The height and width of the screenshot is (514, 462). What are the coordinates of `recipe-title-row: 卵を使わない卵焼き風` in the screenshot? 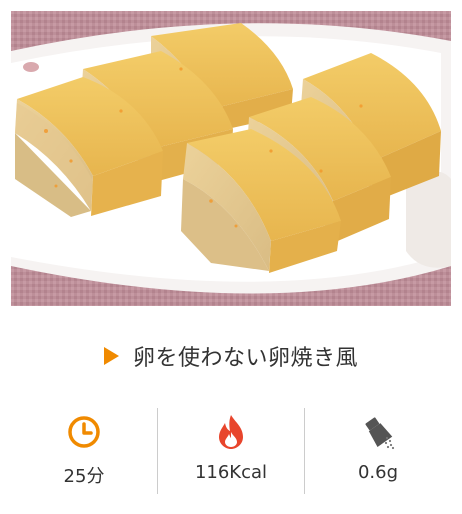 It's located at (231, 356).